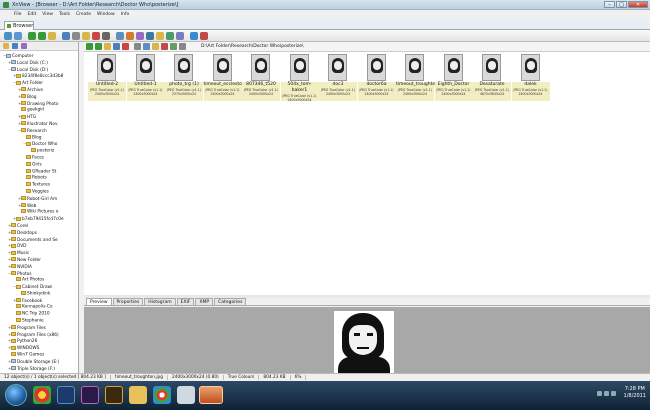  I want to click on capture-icon, so click(150, 35).